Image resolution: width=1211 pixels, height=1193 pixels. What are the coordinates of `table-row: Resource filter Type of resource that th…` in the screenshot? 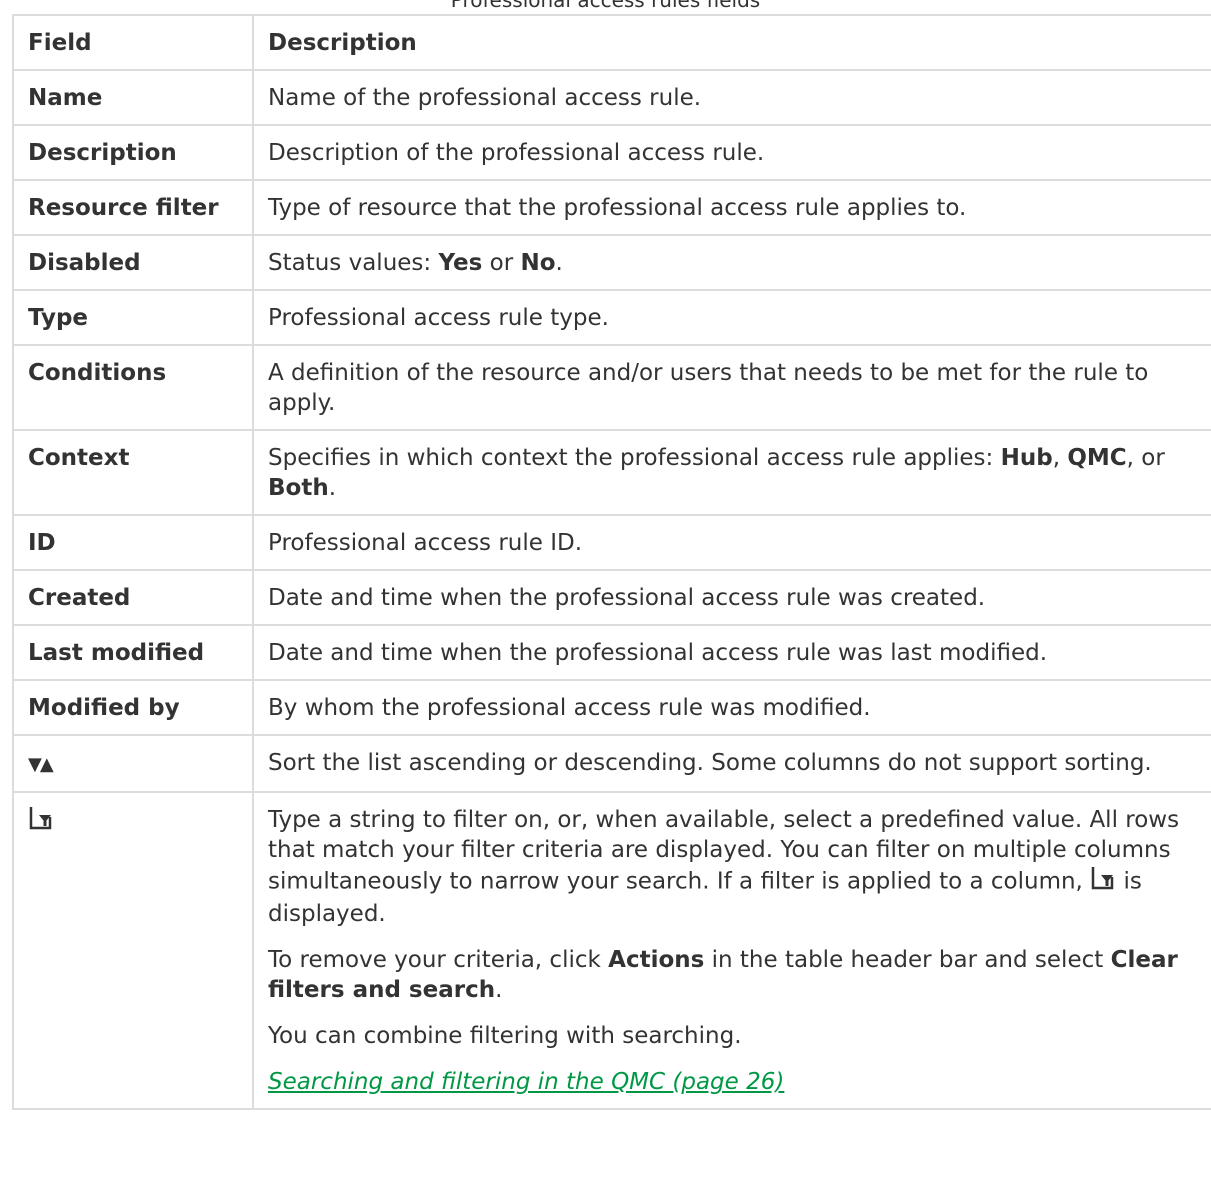 It's located at (611, 207).